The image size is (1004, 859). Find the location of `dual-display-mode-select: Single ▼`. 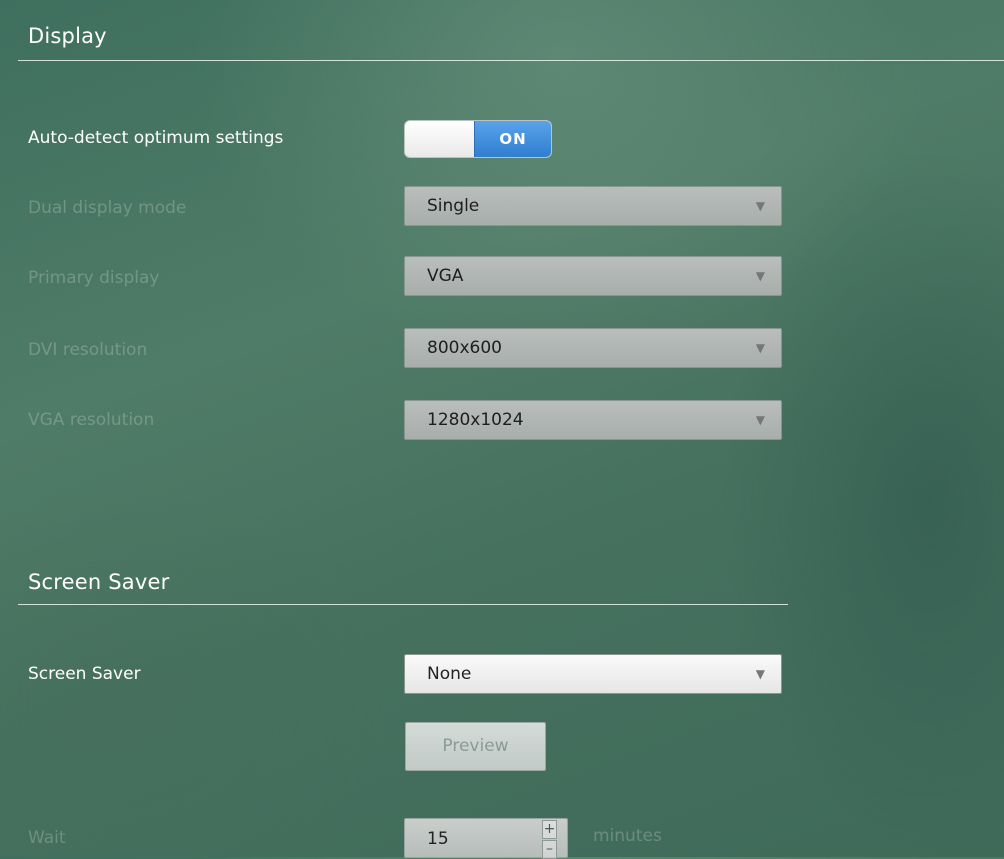

dual-display-mode-select: Single ▼ is located at coordinates (593, 206).